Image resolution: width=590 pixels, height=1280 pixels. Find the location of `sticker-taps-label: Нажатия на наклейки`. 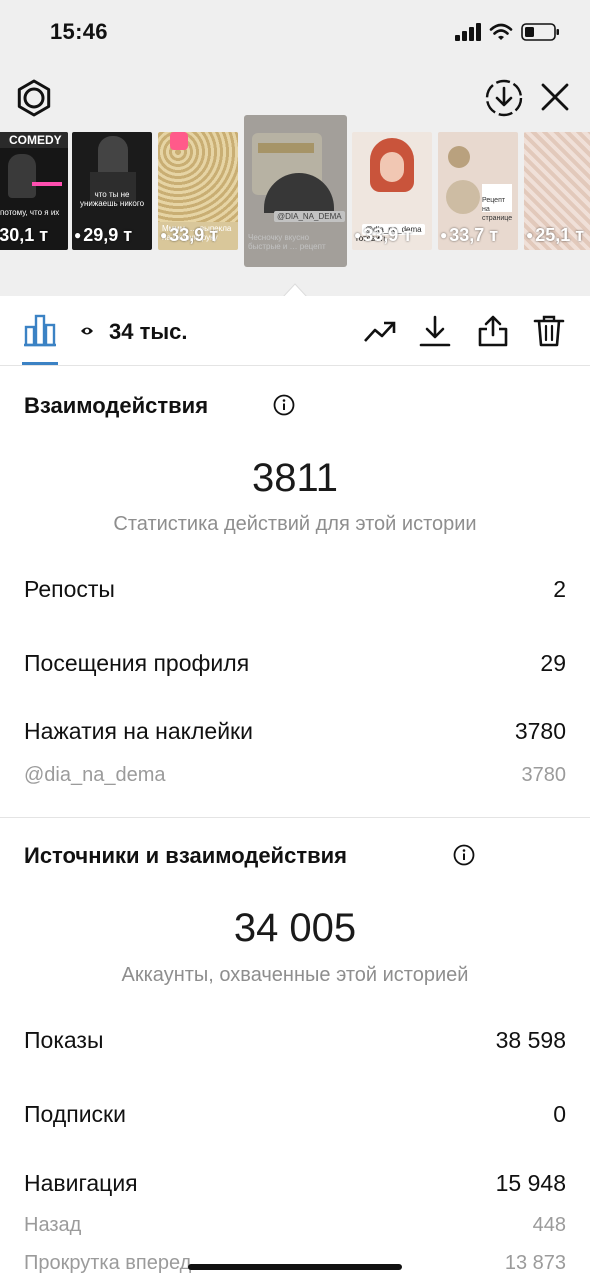

sticker-taps-label: Нажатия на наклейки is located at coordinates (138, 731).